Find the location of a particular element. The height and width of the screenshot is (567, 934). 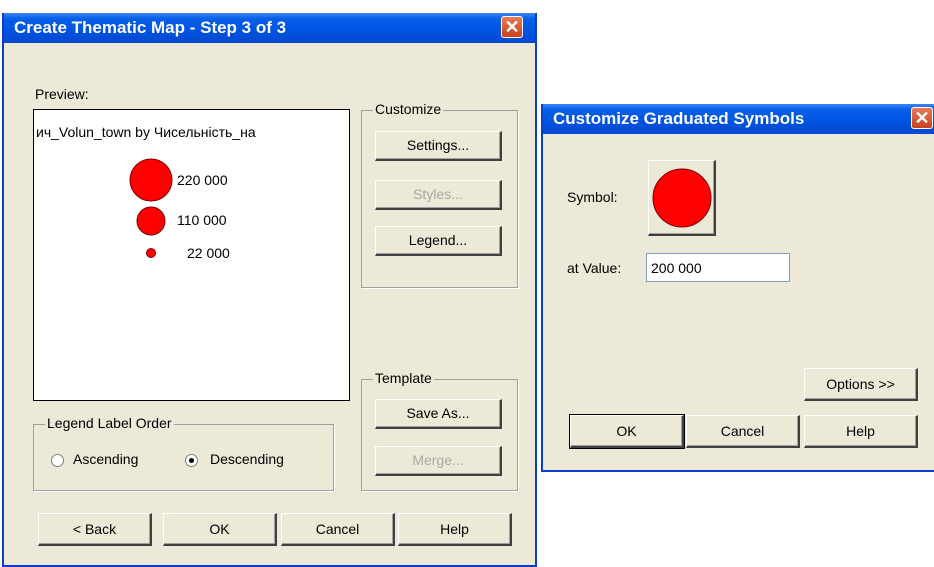

title-bar: Create Thematic Map - Step 3 of 3 is located at coordinates (269, 28).